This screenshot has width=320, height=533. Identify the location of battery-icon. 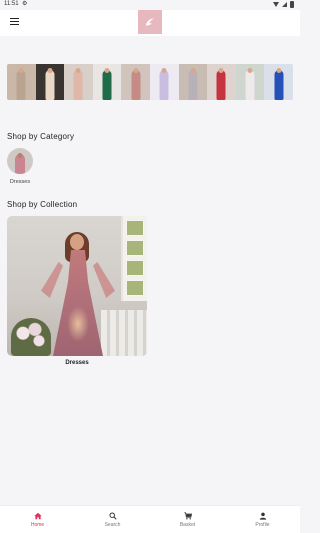
(292, 4).